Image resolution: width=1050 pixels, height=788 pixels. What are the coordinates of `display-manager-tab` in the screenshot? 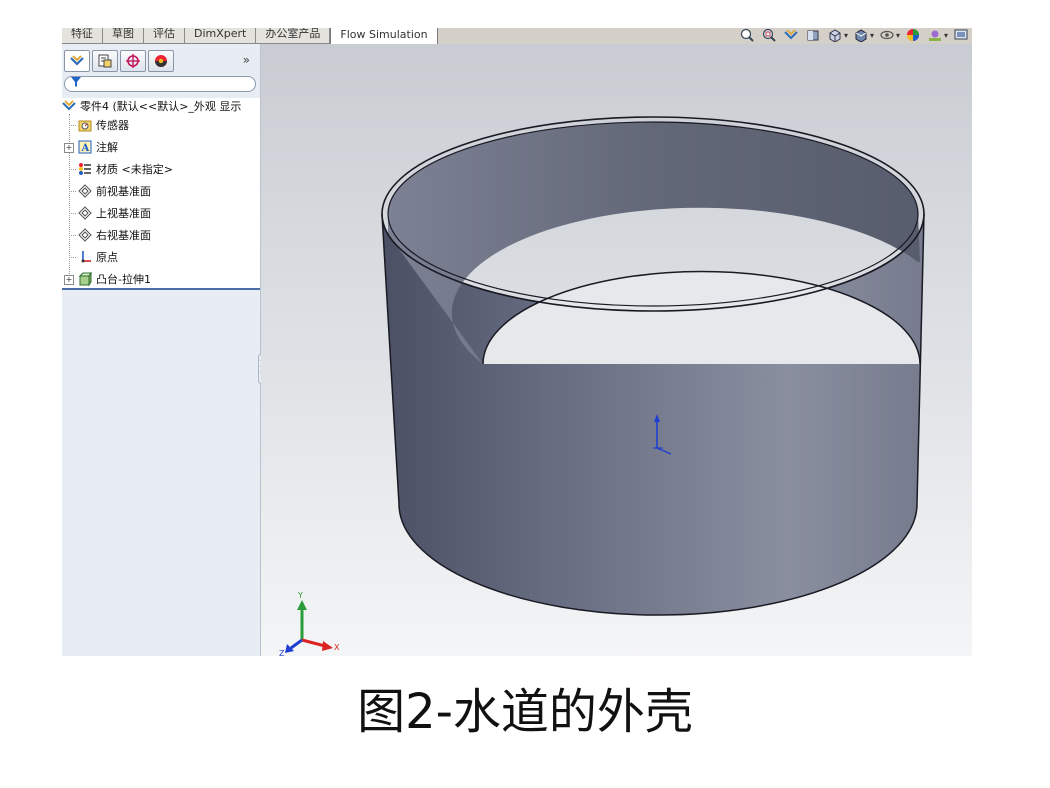 It's located at (161, 61).